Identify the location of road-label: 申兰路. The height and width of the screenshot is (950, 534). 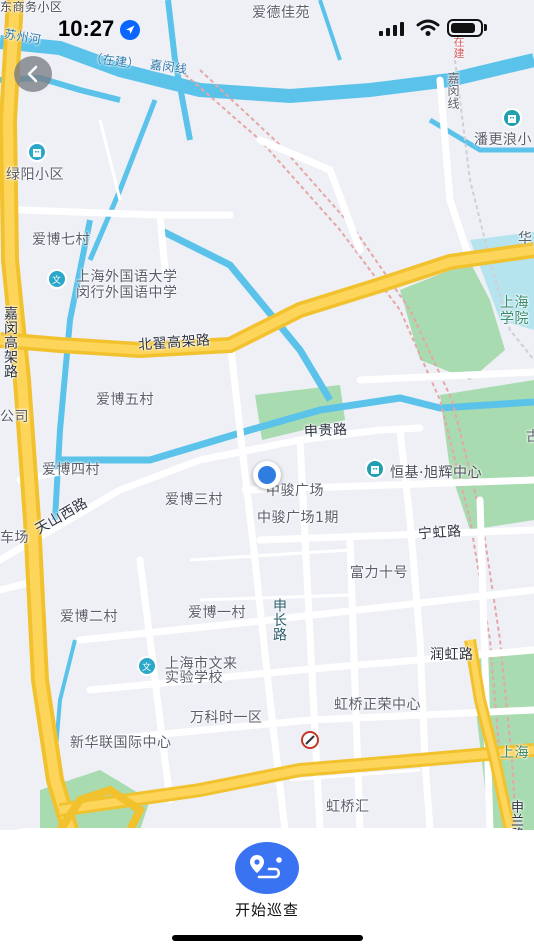
(515, 815).